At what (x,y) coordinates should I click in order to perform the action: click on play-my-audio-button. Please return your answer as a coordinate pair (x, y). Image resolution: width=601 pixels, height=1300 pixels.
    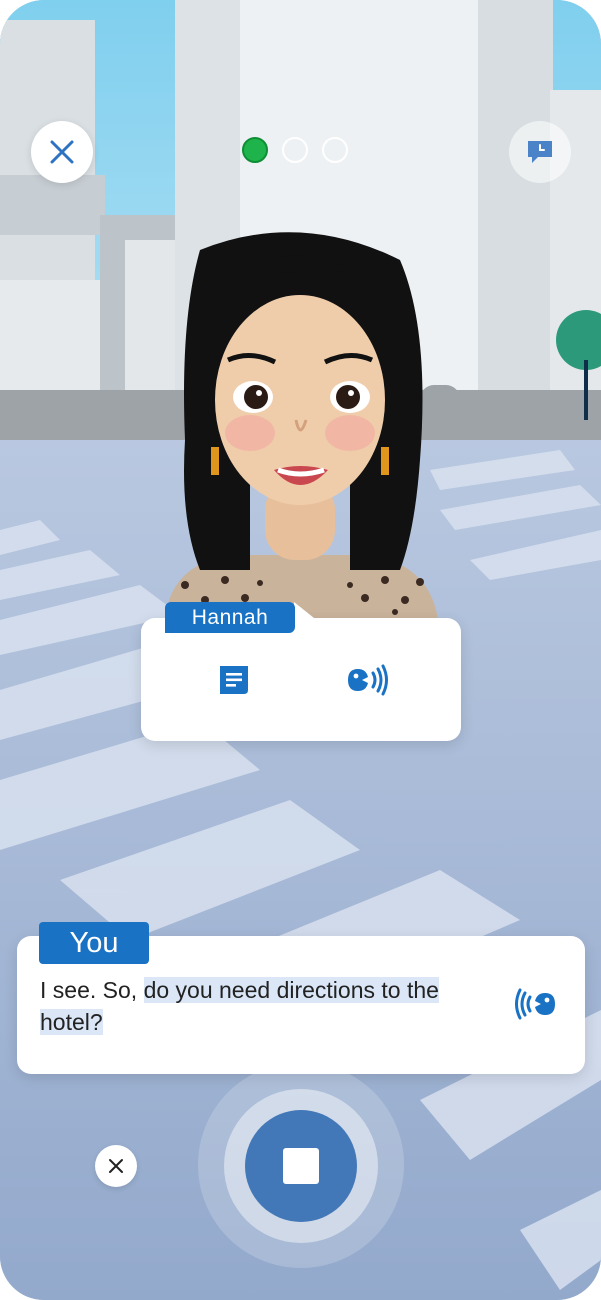
    Looking at the image, I should click on (536, 1004).